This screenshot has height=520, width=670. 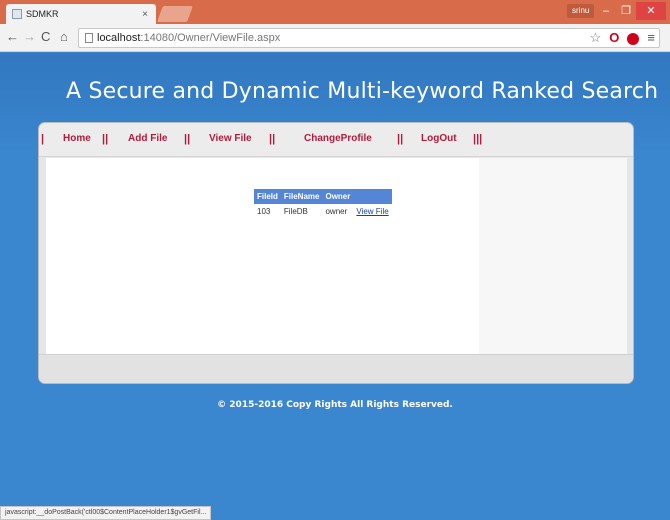 What do you see at coordinates (210, 38) in the screenshot?
I see `url-path: :14080/Owner/ViewFile.aspx` at bounding box center [210, 38].